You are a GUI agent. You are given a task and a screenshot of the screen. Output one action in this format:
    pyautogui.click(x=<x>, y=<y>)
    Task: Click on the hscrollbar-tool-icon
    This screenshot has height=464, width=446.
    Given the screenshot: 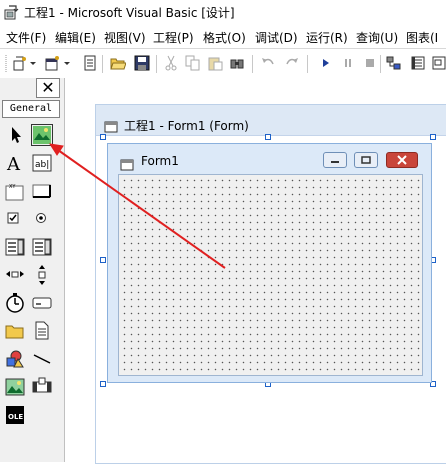 What is the action you would take?
    pyautogui.click(x=15, y=275)
    